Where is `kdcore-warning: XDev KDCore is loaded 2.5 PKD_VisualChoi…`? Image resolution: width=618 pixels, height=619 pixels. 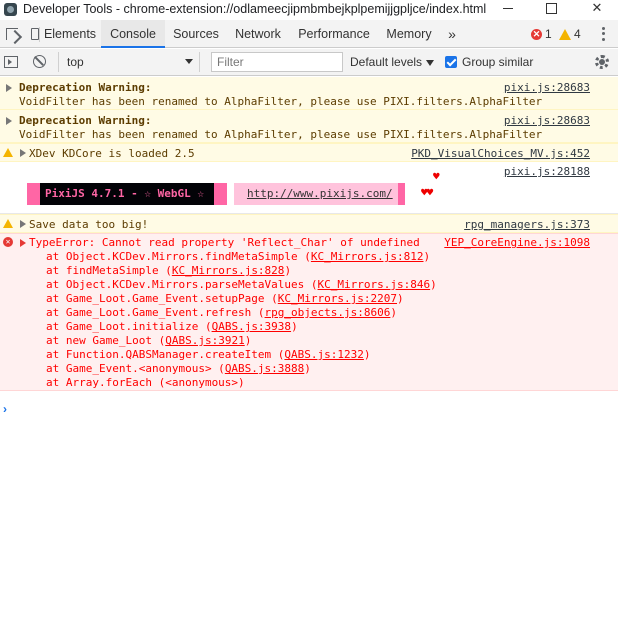 kdcore-warning: XDev KDCore is loaded 2.5 PKD_VisualChoi… is located at coordinates (309, 152).